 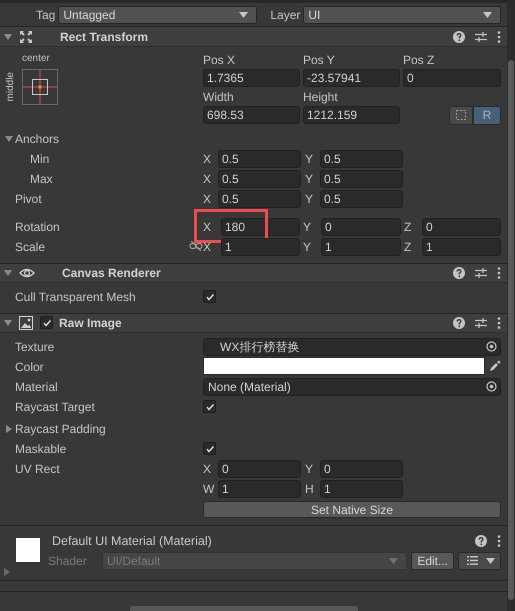 What do you see at coordinates (112, 273) in the screenshot?
I see `component-title: Canvas Renderer` at bounding box center [112, 273].